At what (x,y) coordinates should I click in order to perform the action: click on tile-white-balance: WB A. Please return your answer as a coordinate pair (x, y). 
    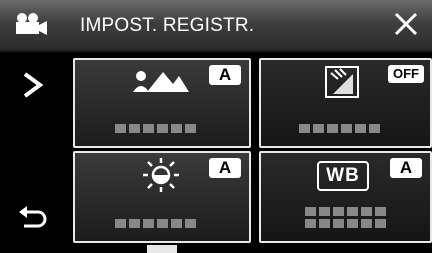
    Looking at the image, I should click on (345, 197).